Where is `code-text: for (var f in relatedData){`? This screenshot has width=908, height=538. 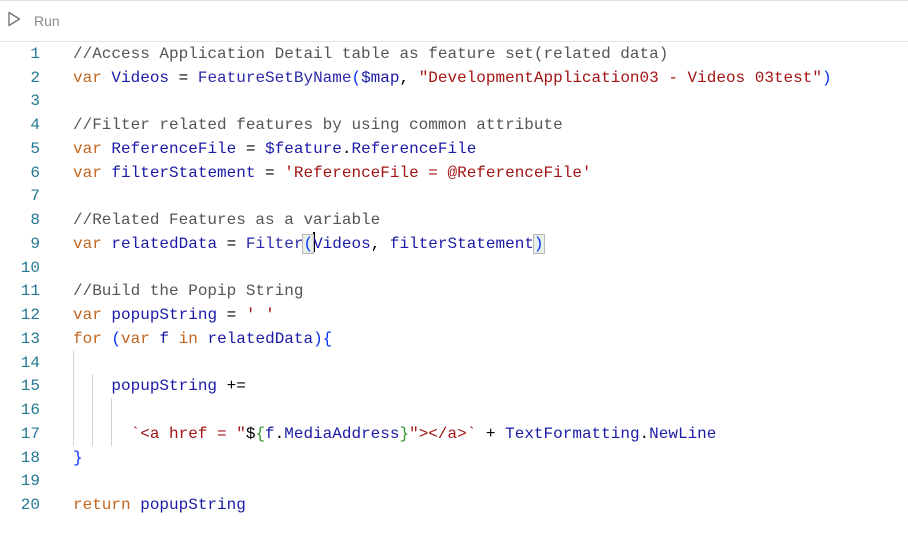 code-text: for (var f in relatedData){ is located at coordinates (202, 339).